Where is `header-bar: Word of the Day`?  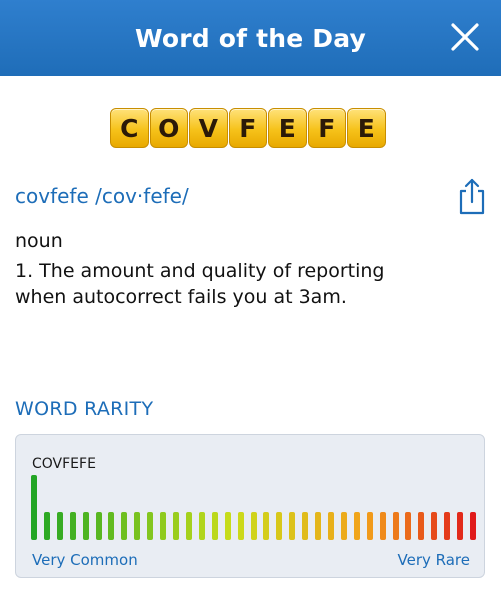
header-bar: Word of the Day is located at coordinates (250, 38).